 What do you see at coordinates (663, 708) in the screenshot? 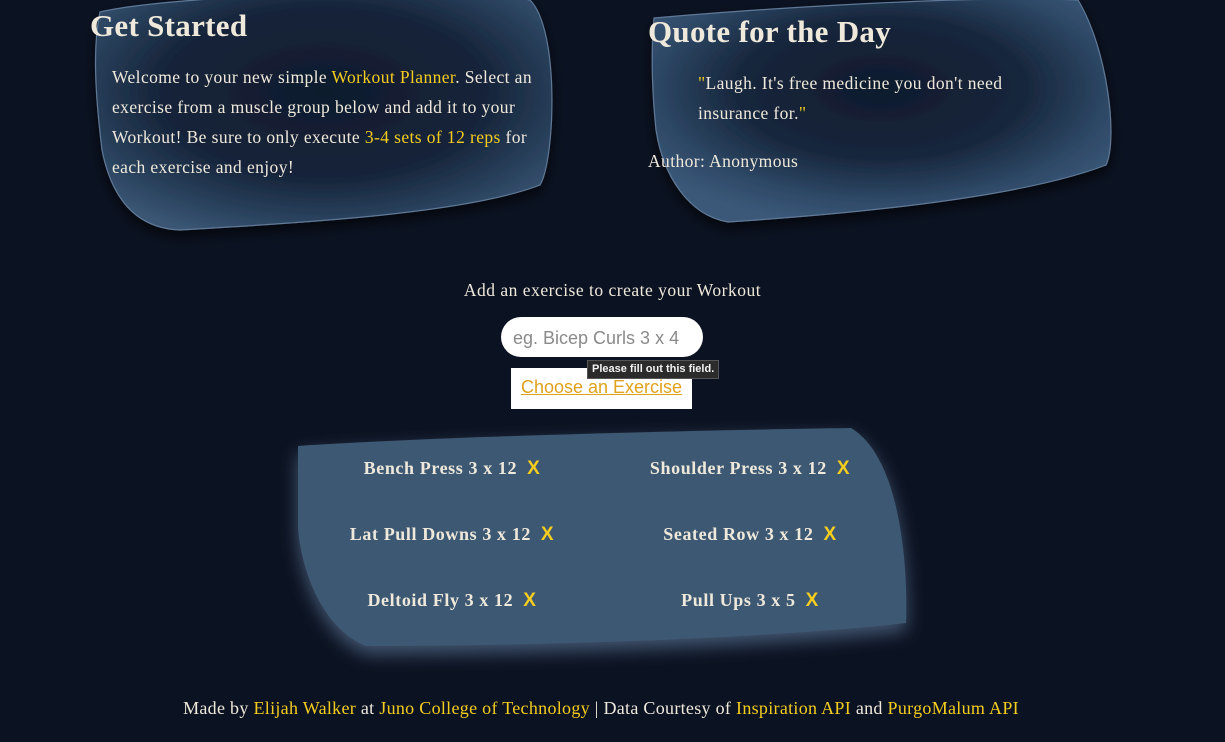
I see `footer-data-courtesy: | Data Courtesy of` at bounding box center [663, 708].